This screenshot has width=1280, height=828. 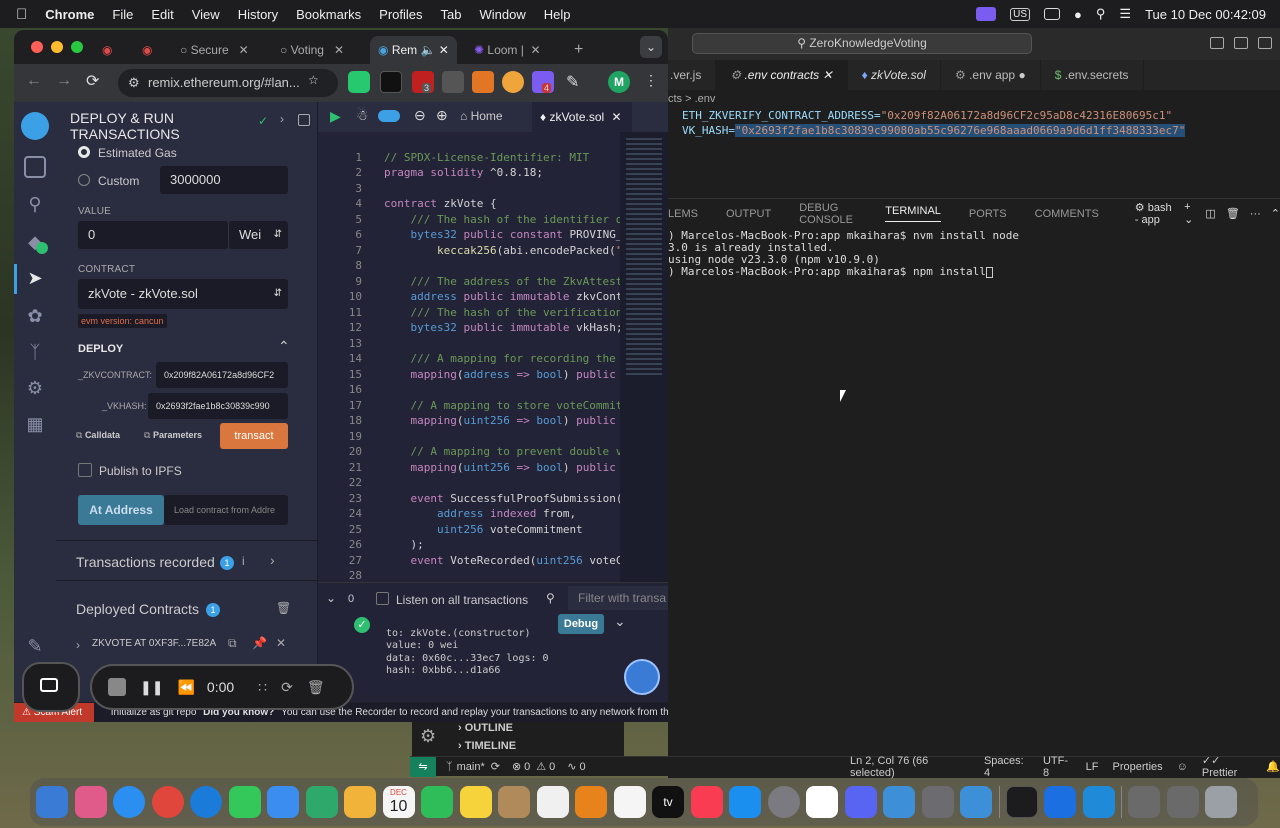 What do you see at coordinates (134, 83) in the screenshot?
I see `site-info-icon: ⚙` at bounding box center [134, 83].